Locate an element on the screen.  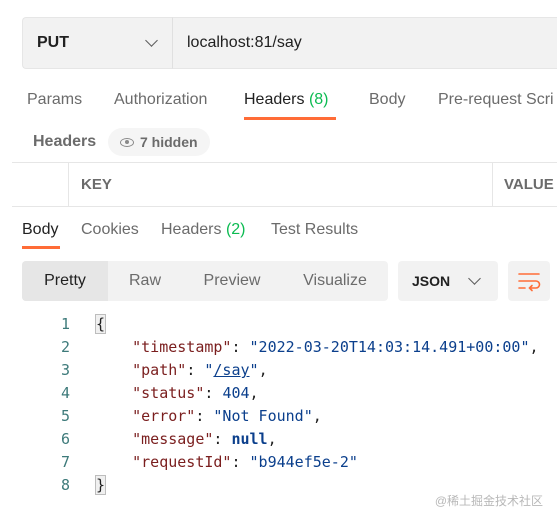
response-tab-body: Body is located at coordinates (40, 230).